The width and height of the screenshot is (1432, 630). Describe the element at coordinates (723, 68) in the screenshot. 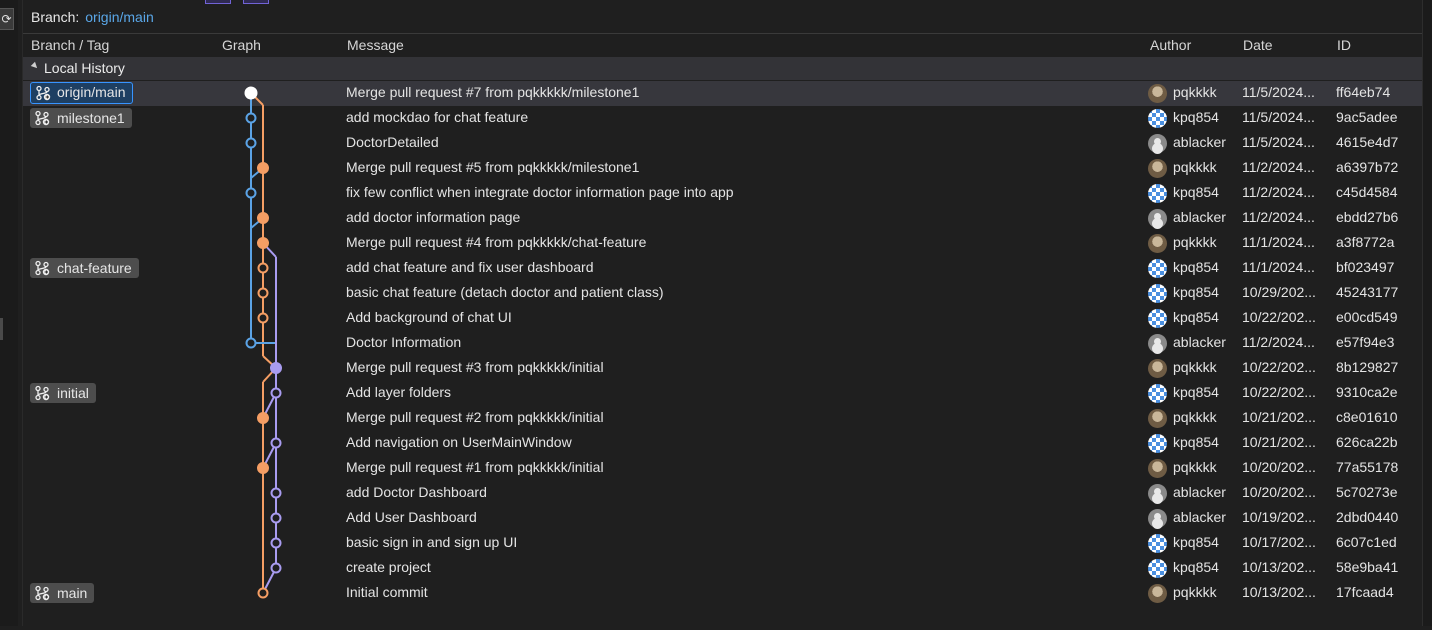

I see `local-history-group: Local History` at that location.